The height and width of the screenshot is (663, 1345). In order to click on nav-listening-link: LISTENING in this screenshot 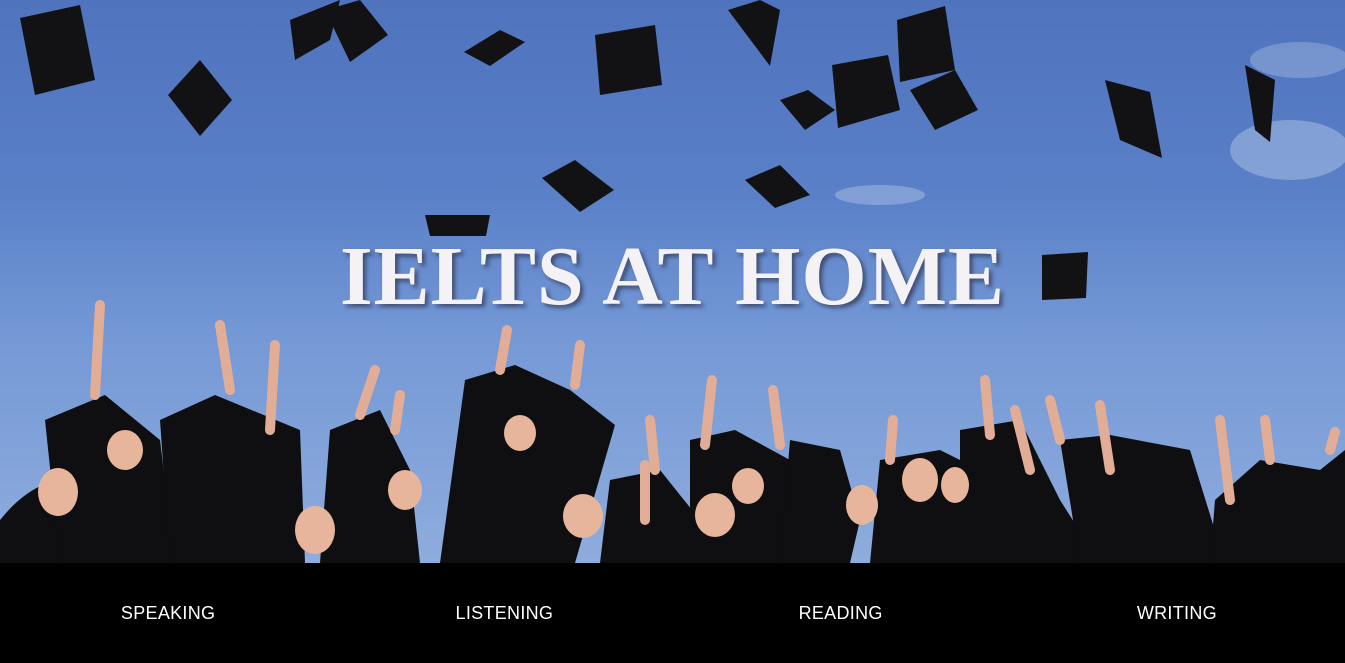, I will do `click(504, 613)`.